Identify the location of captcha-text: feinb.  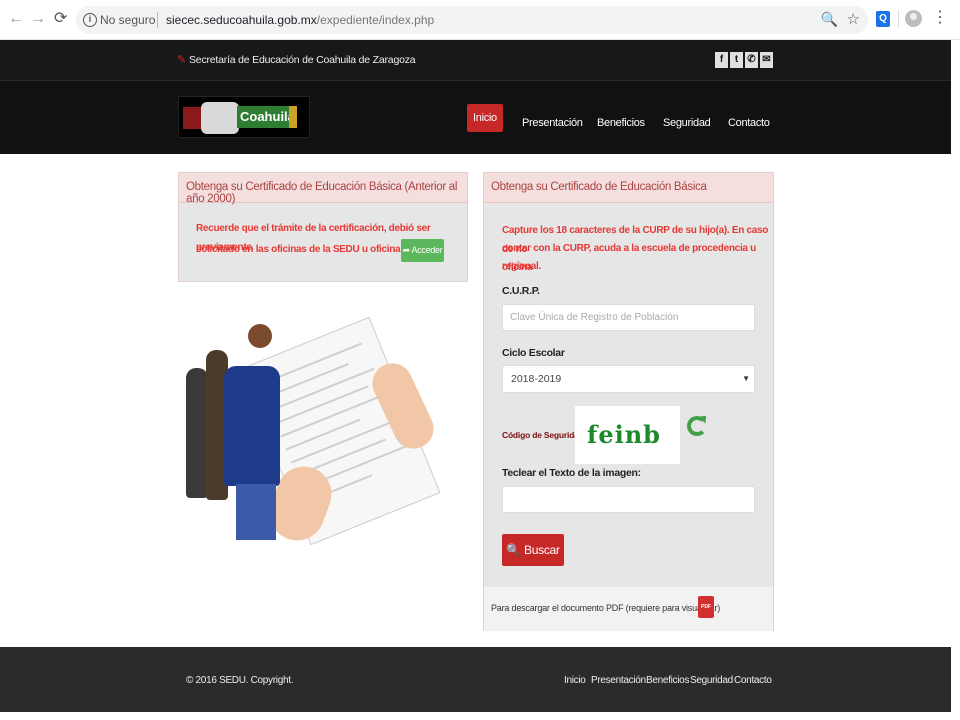
(624, 434).